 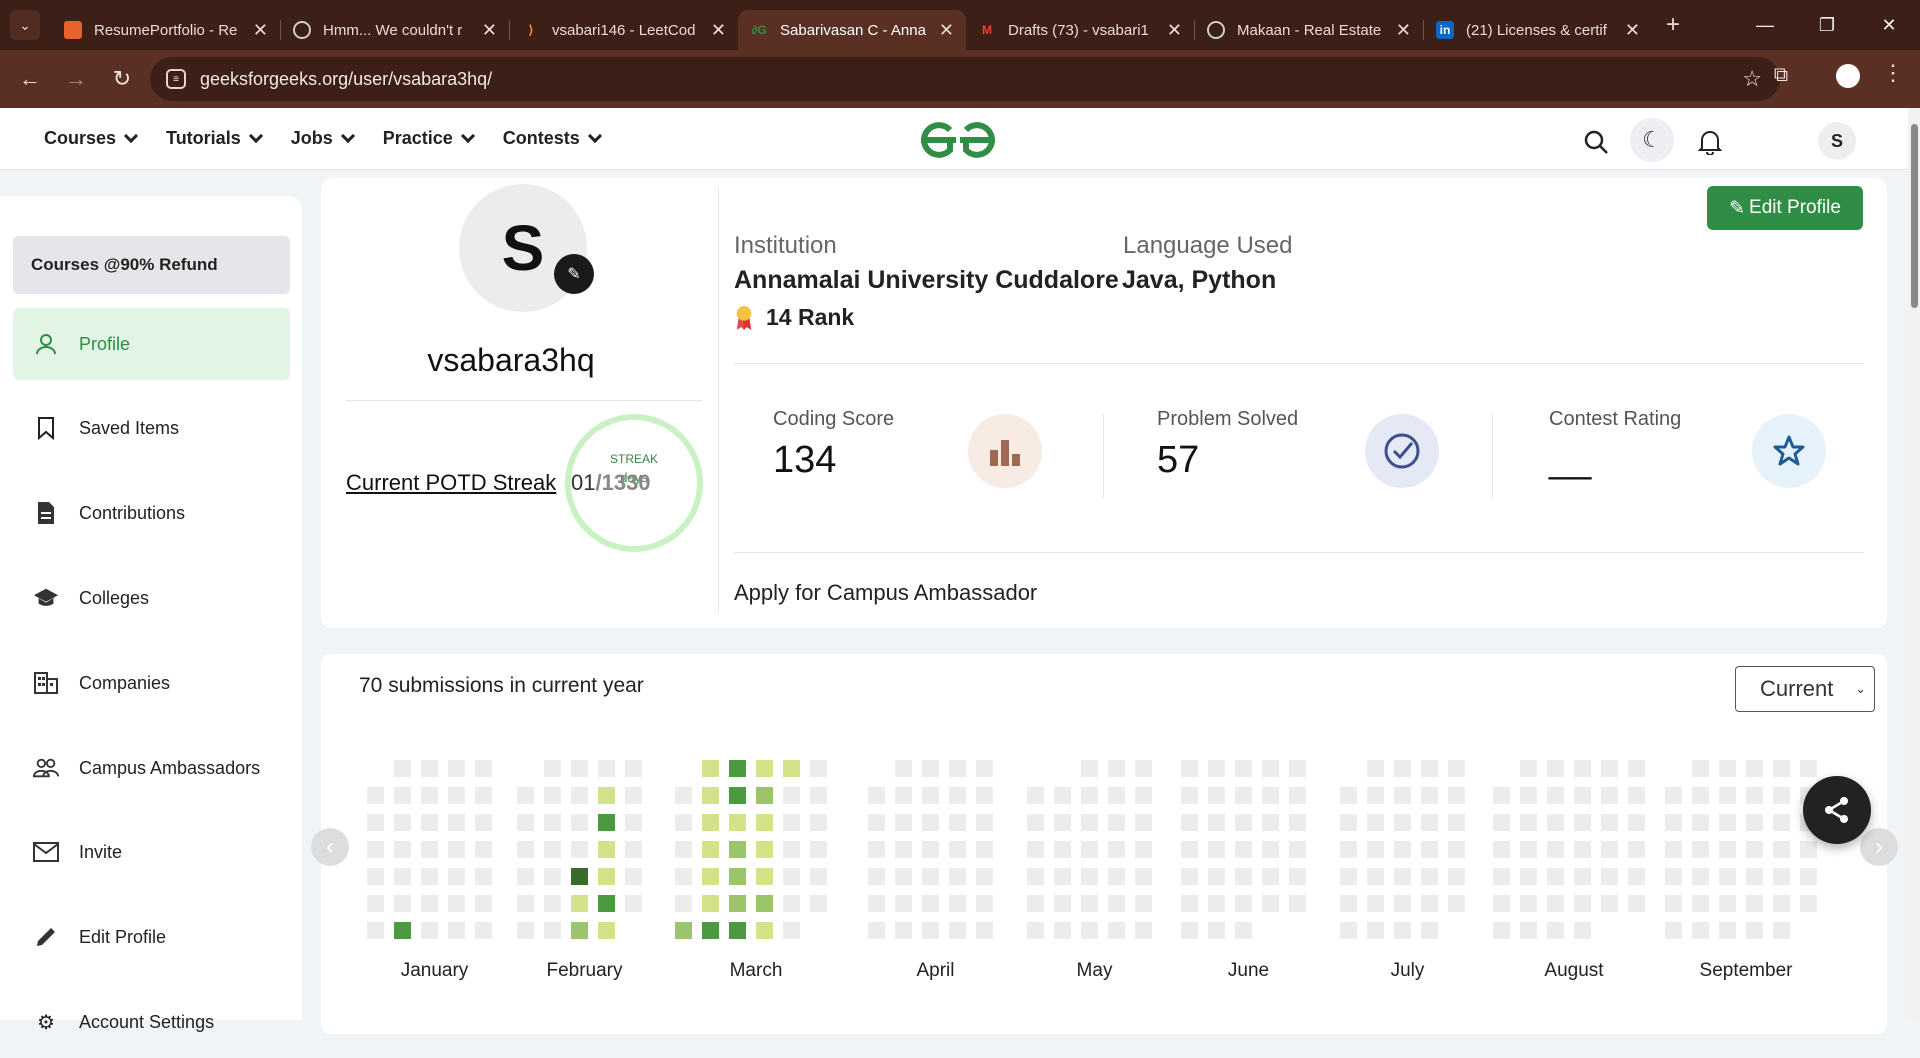 What do you see at coordinates (30, 79) in the screenshot?
I see `back-icon: ←` at bounding box center [30, 79].